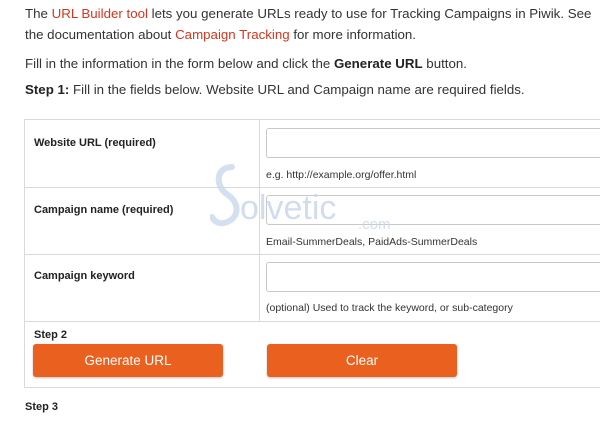  What do you see at coordinates (372, 242) in the screenshot?
I see `campaign-name-hint: Email-SummerDeals, PaidAds-SummerDeals` at bounding box center [372, 242].